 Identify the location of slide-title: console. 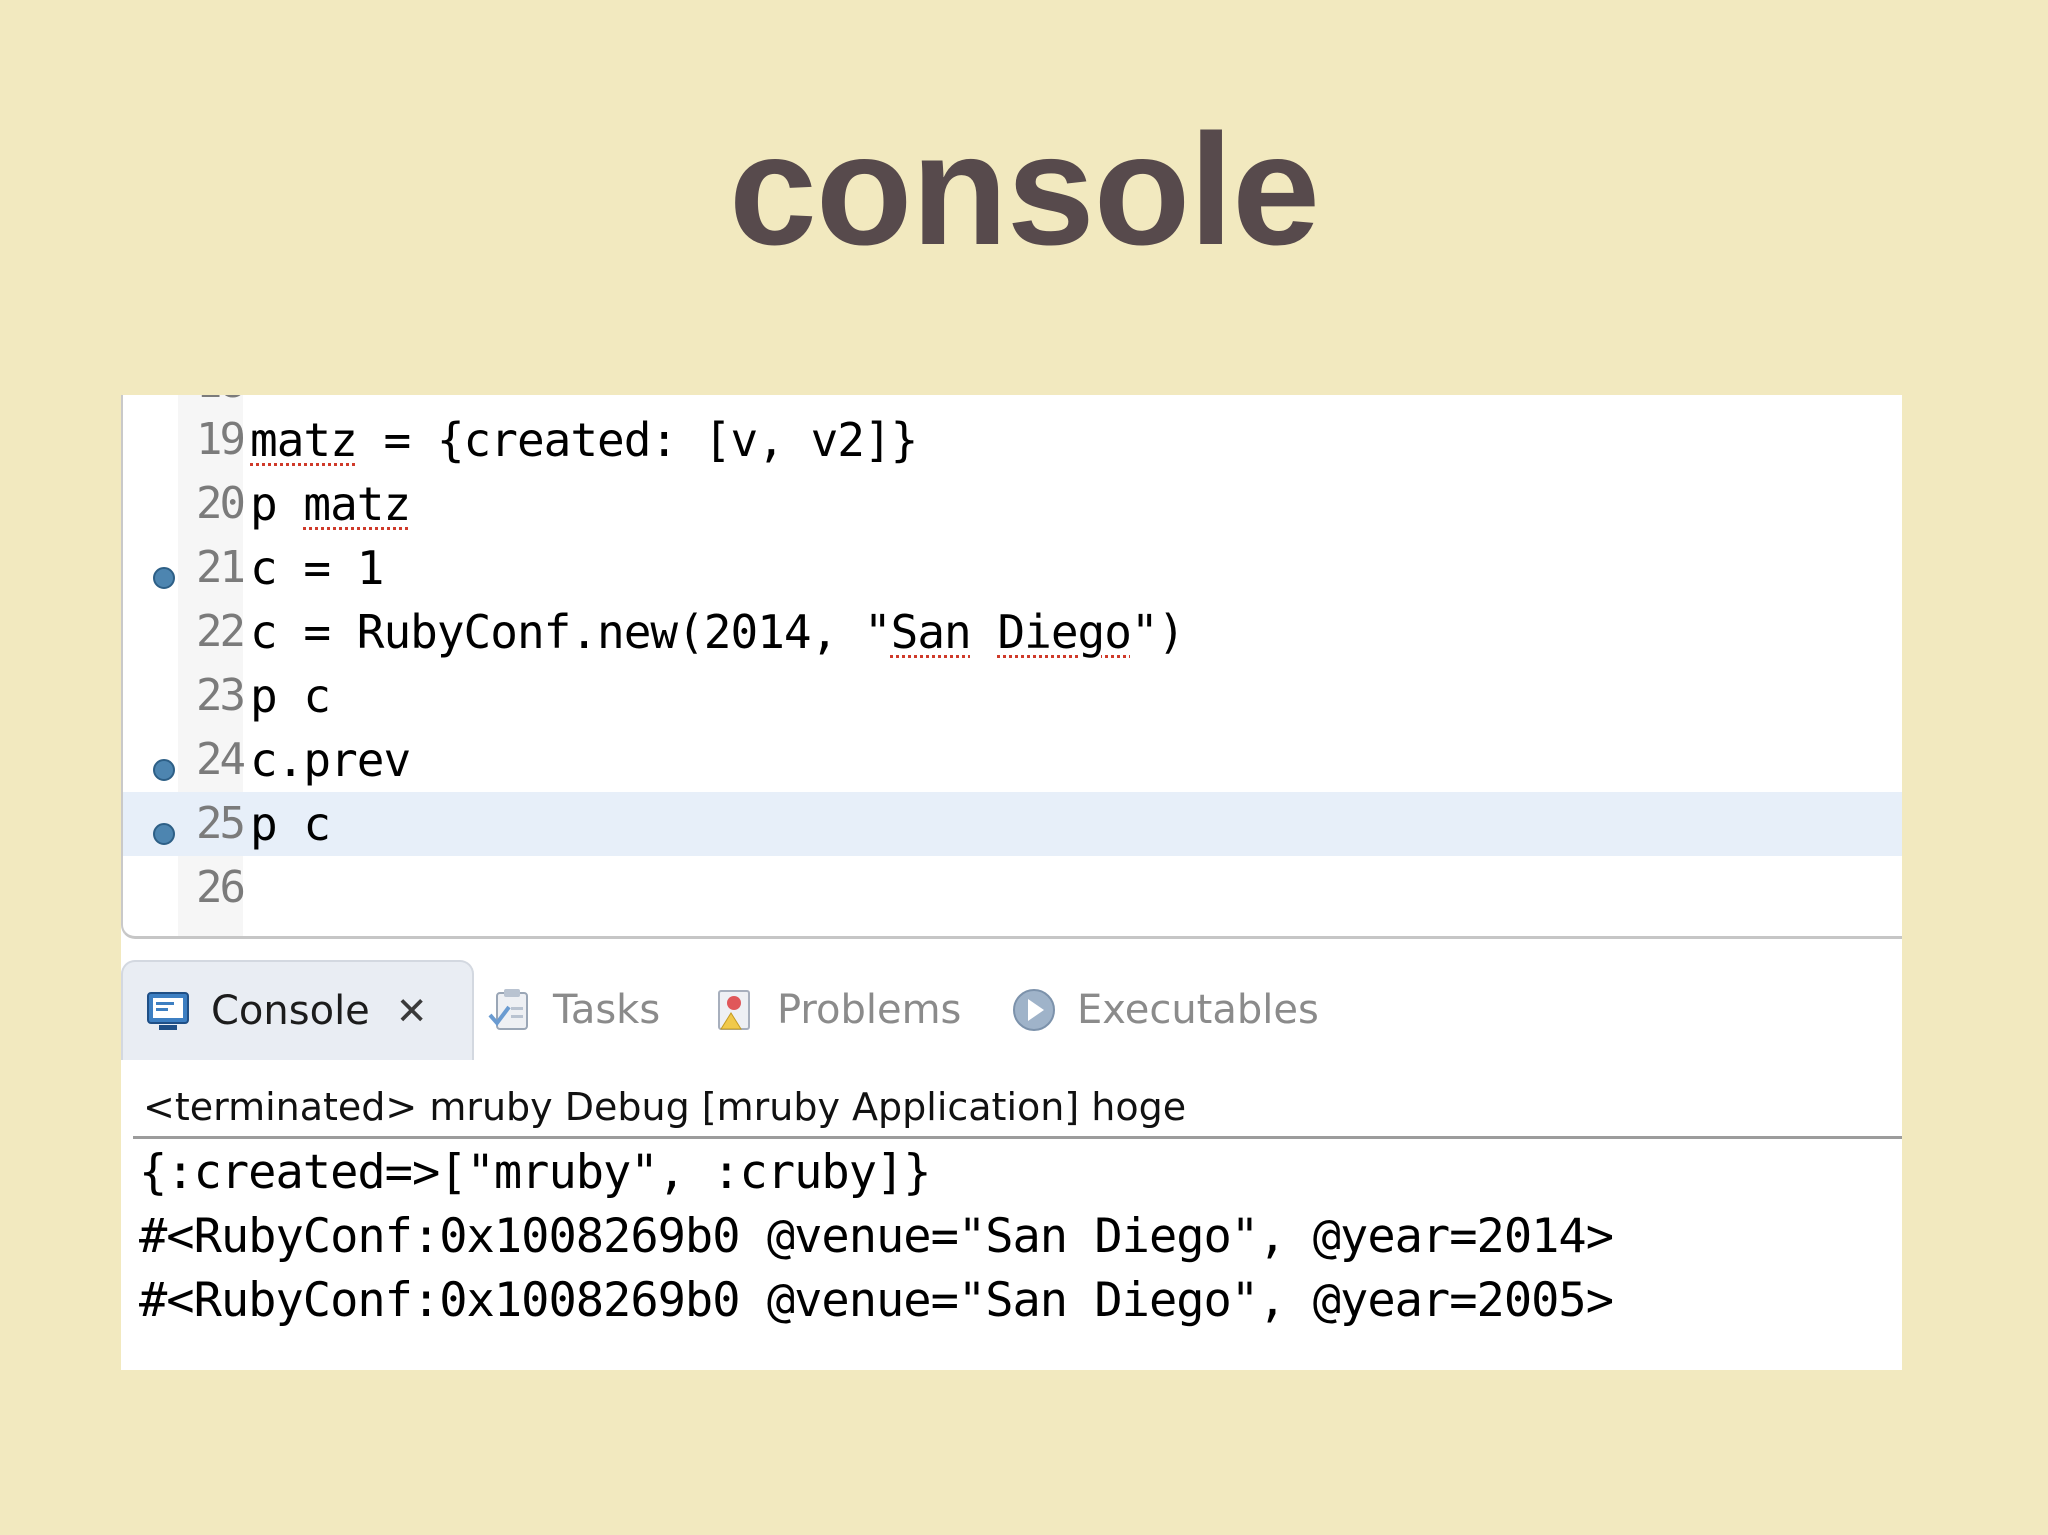
(1024, 190).